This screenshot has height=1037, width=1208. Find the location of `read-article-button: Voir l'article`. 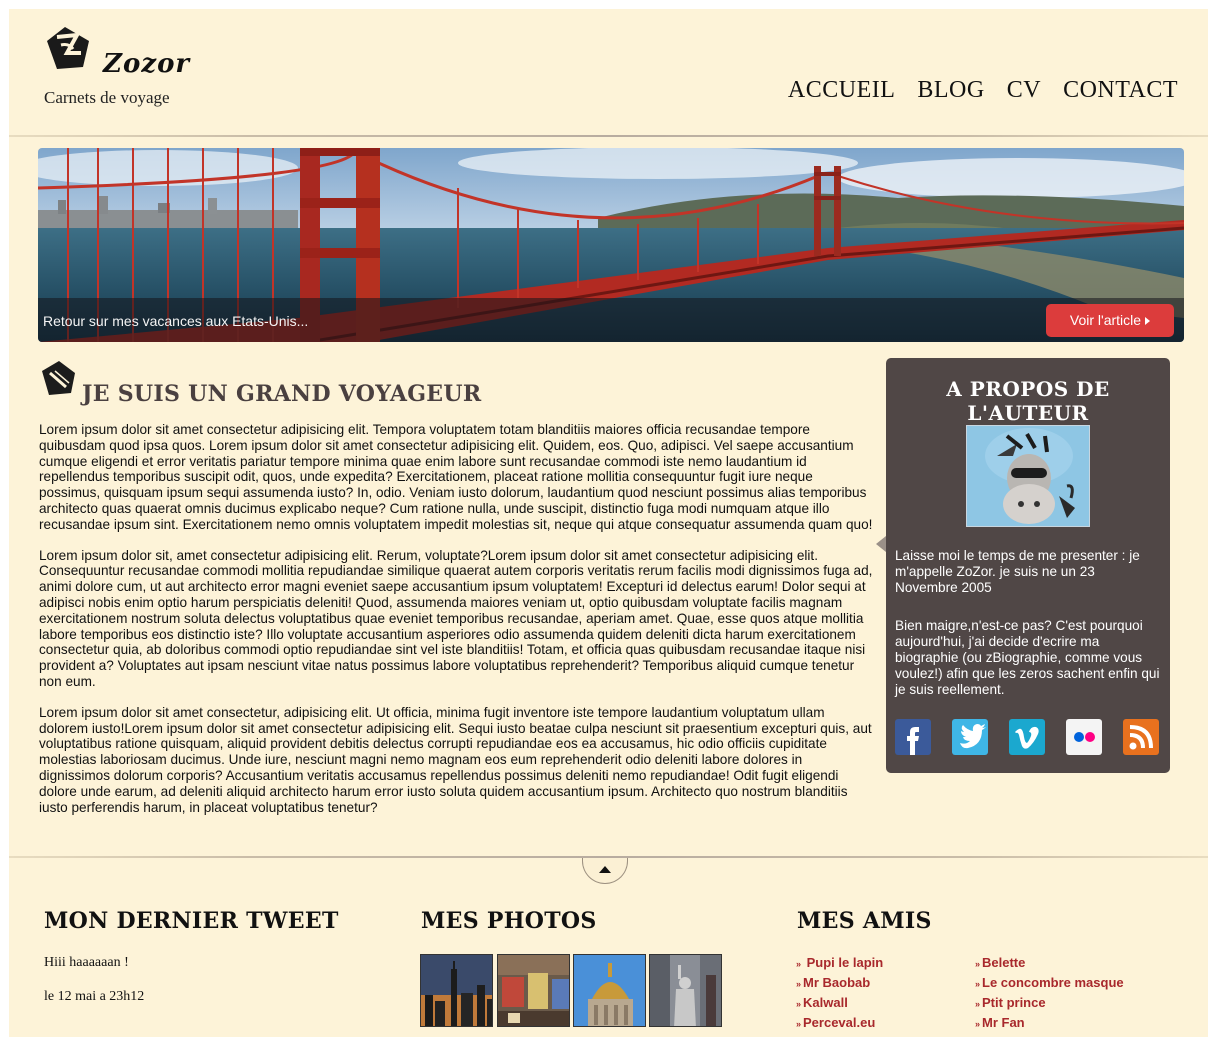

read-article-button: Voir l'article is located at coordinates (1110, 320).